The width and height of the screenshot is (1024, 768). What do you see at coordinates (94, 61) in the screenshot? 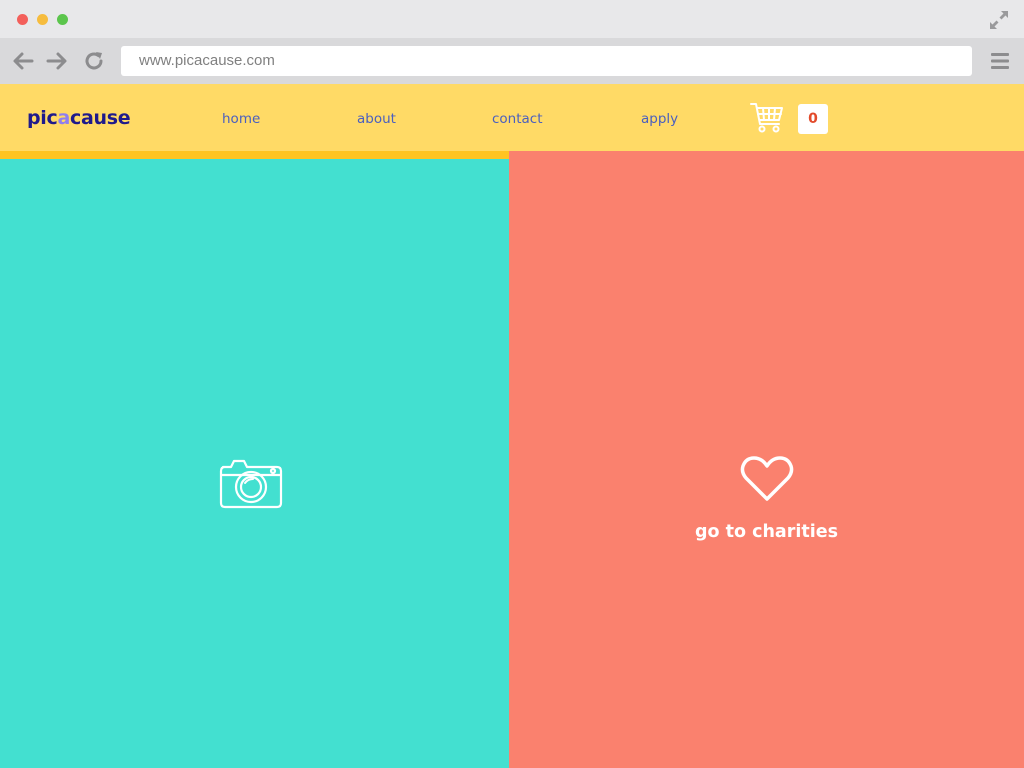
I see `reload-icon` at bounding box center [94, 61].